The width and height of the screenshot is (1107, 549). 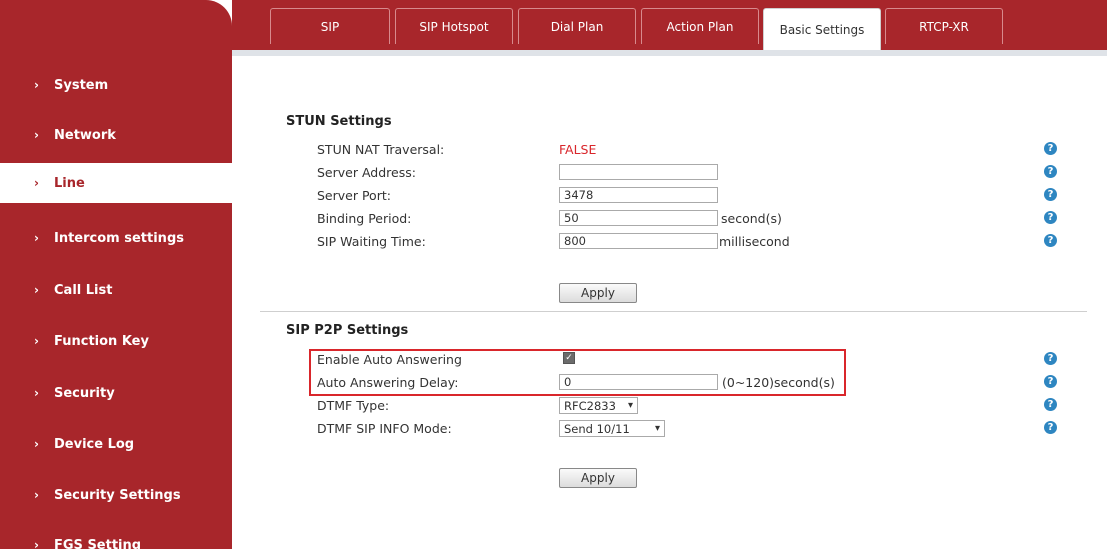 What do you see at coordinates (69, 183) in the screenshot?
I see `sidebar-item-label: Line` at bounding box center [69, 183].